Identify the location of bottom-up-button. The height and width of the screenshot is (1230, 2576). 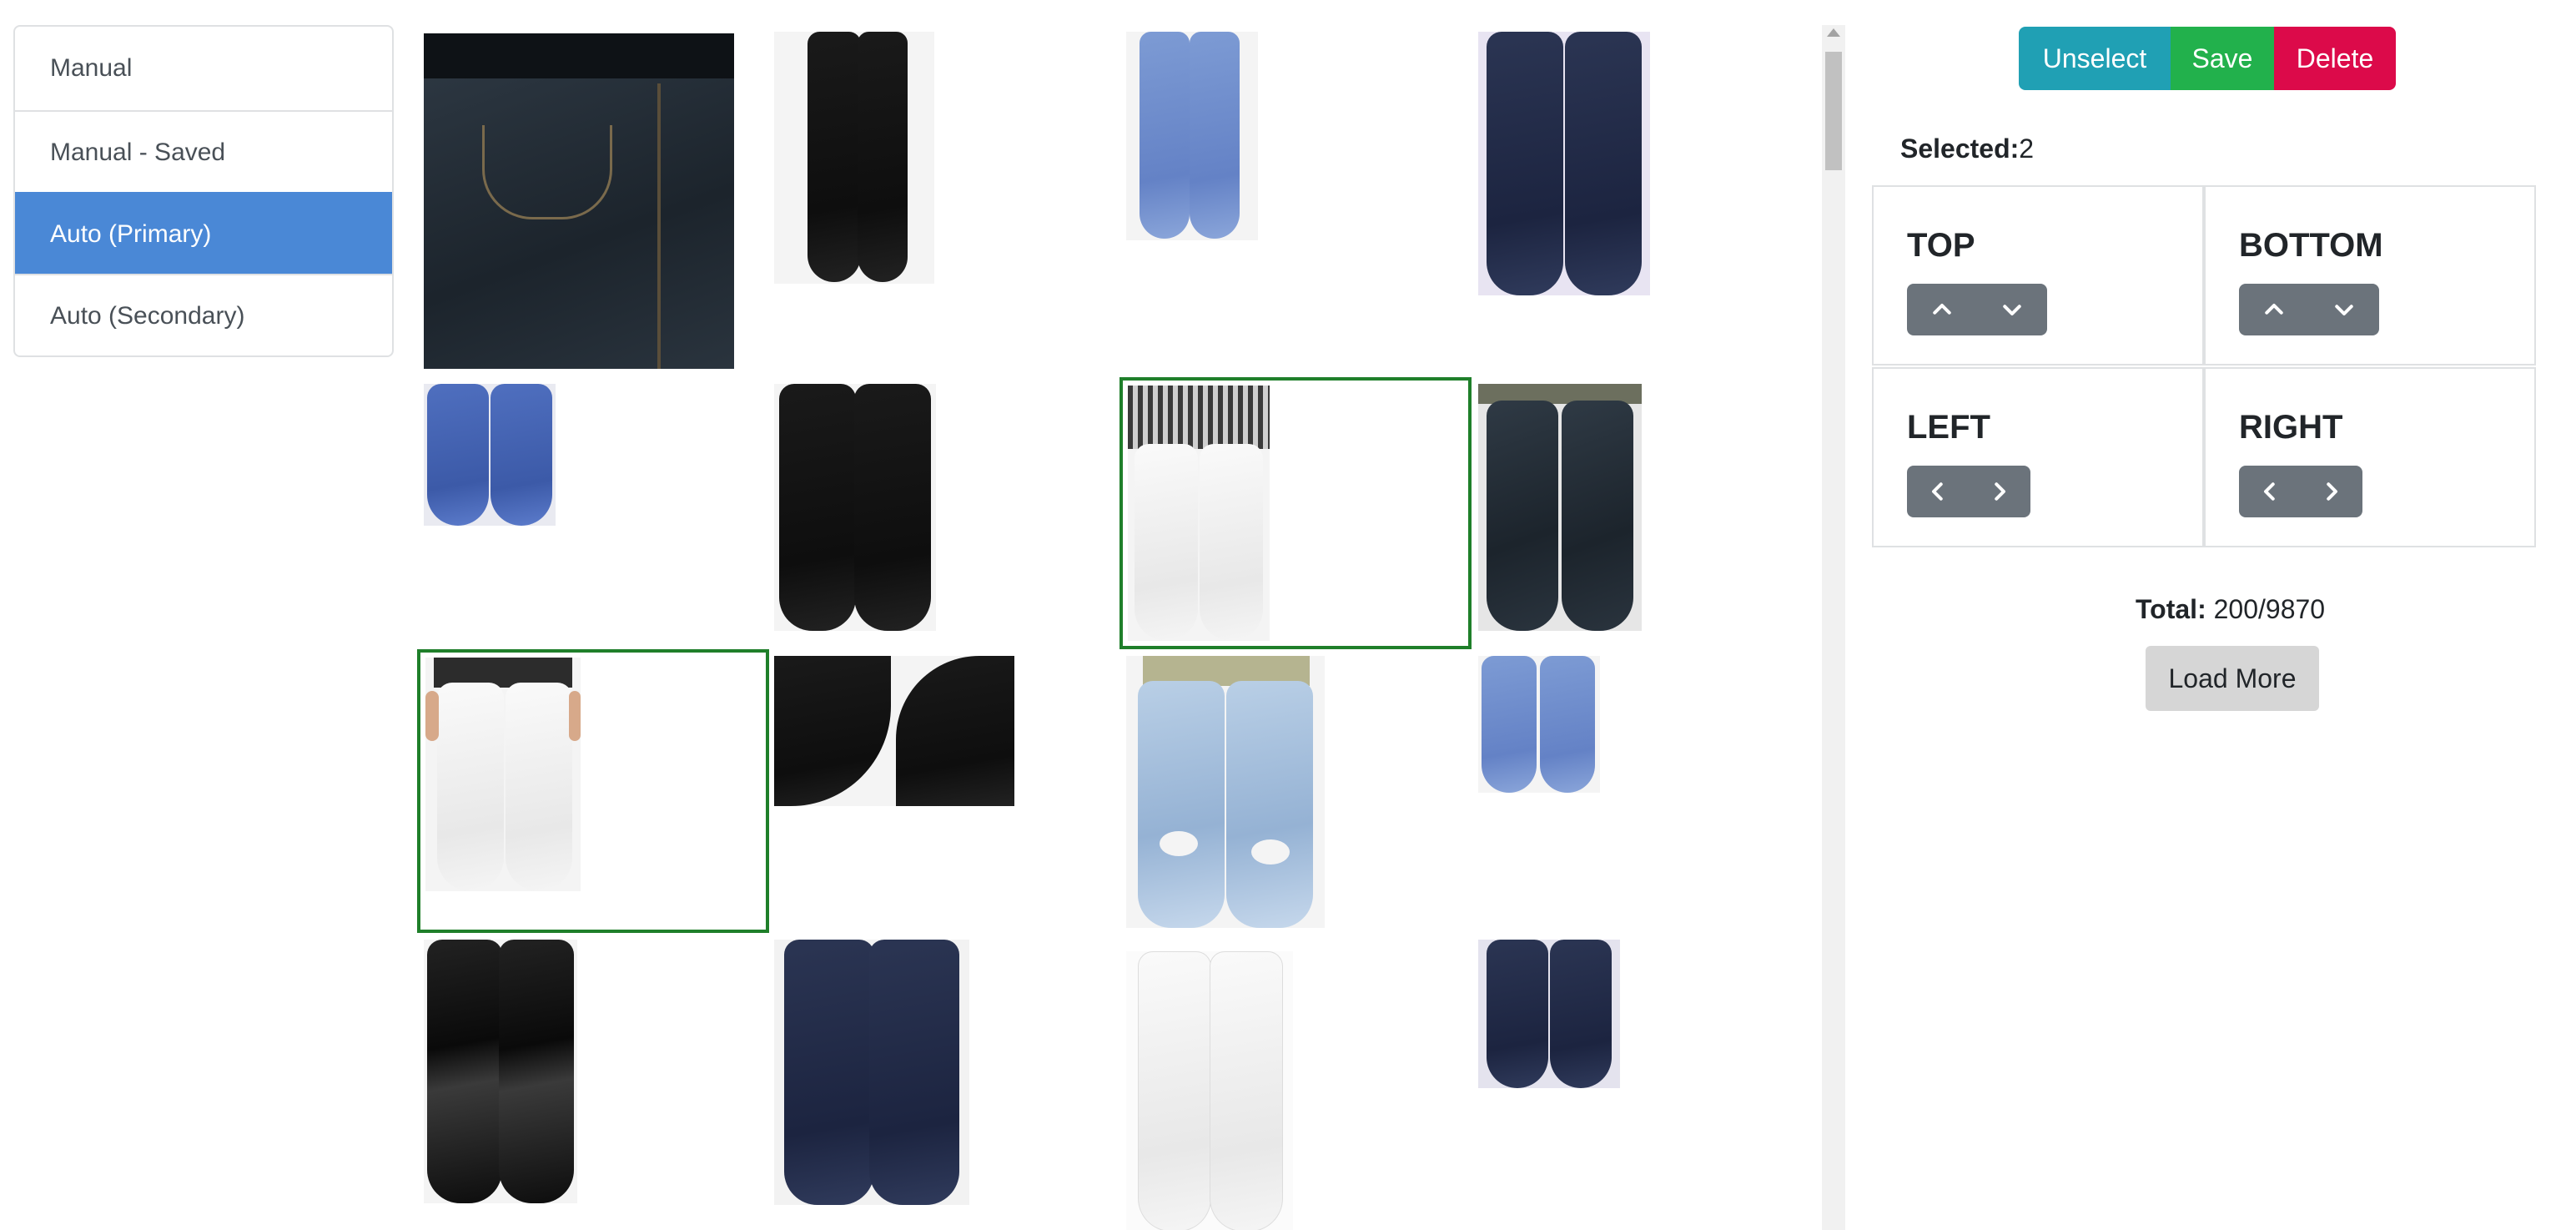
(2274, 309).